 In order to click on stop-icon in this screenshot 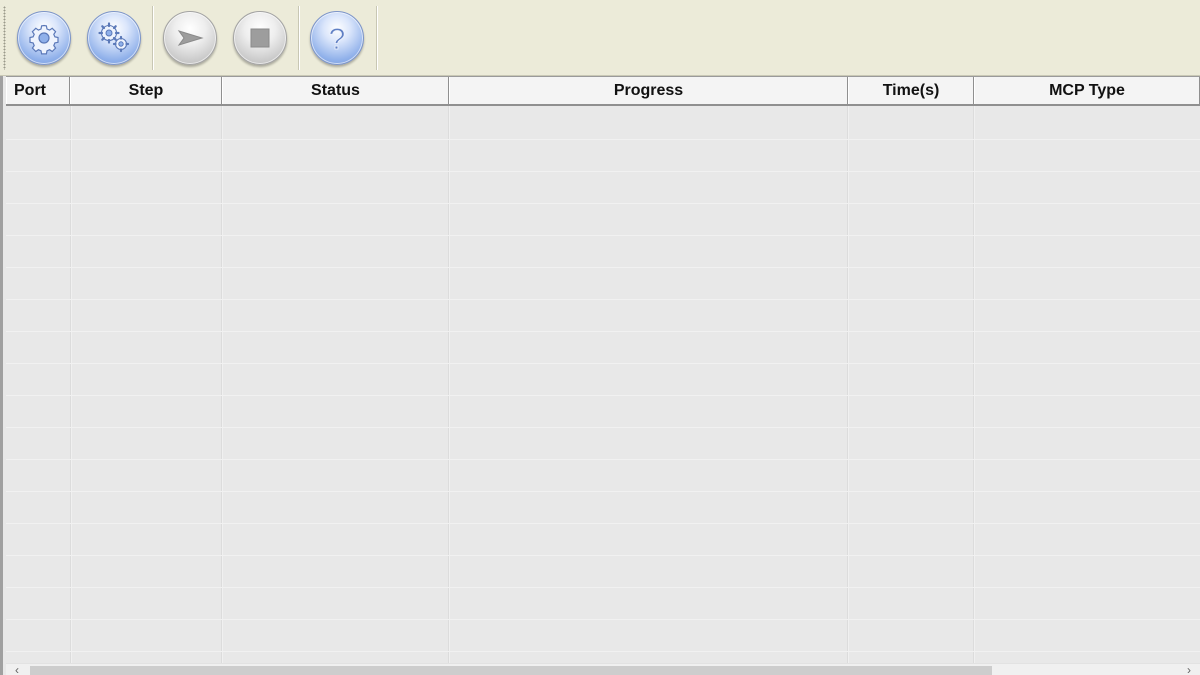, I will do `click(260, 38)`.